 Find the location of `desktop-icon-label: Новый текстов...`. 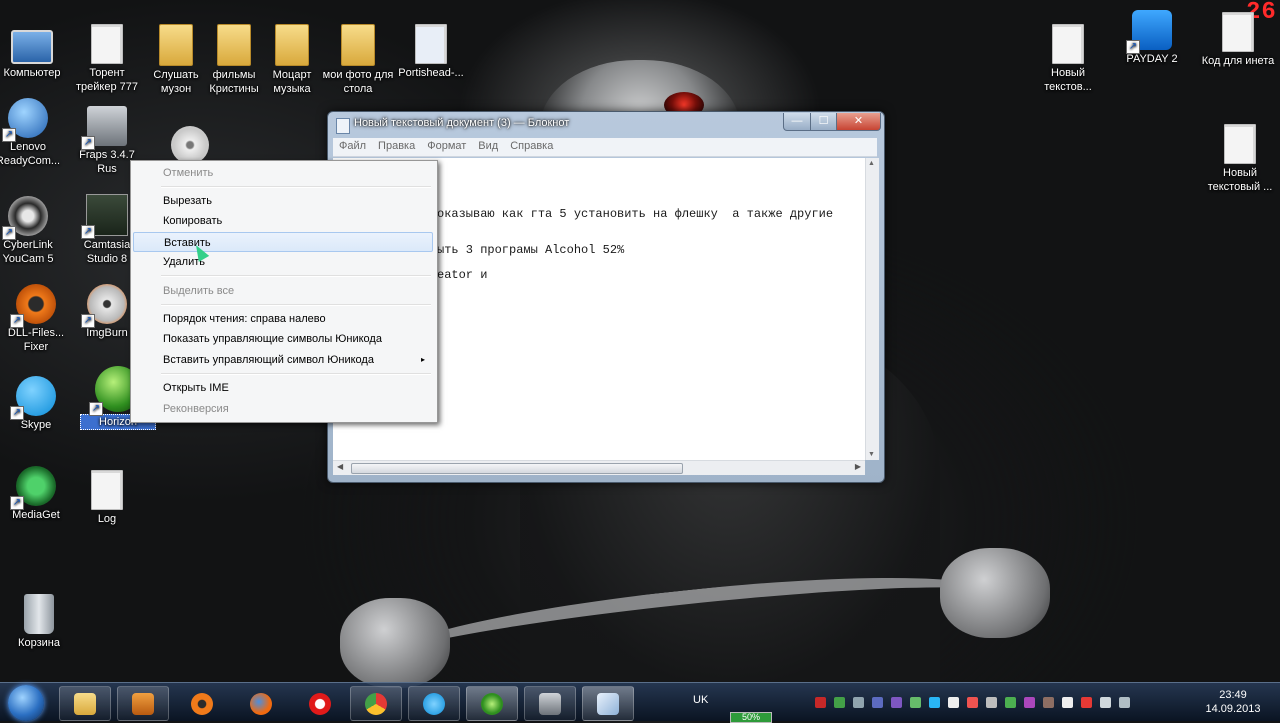

desktop-icon-label: Новый текстов... is located at coordinates (1068, 80).